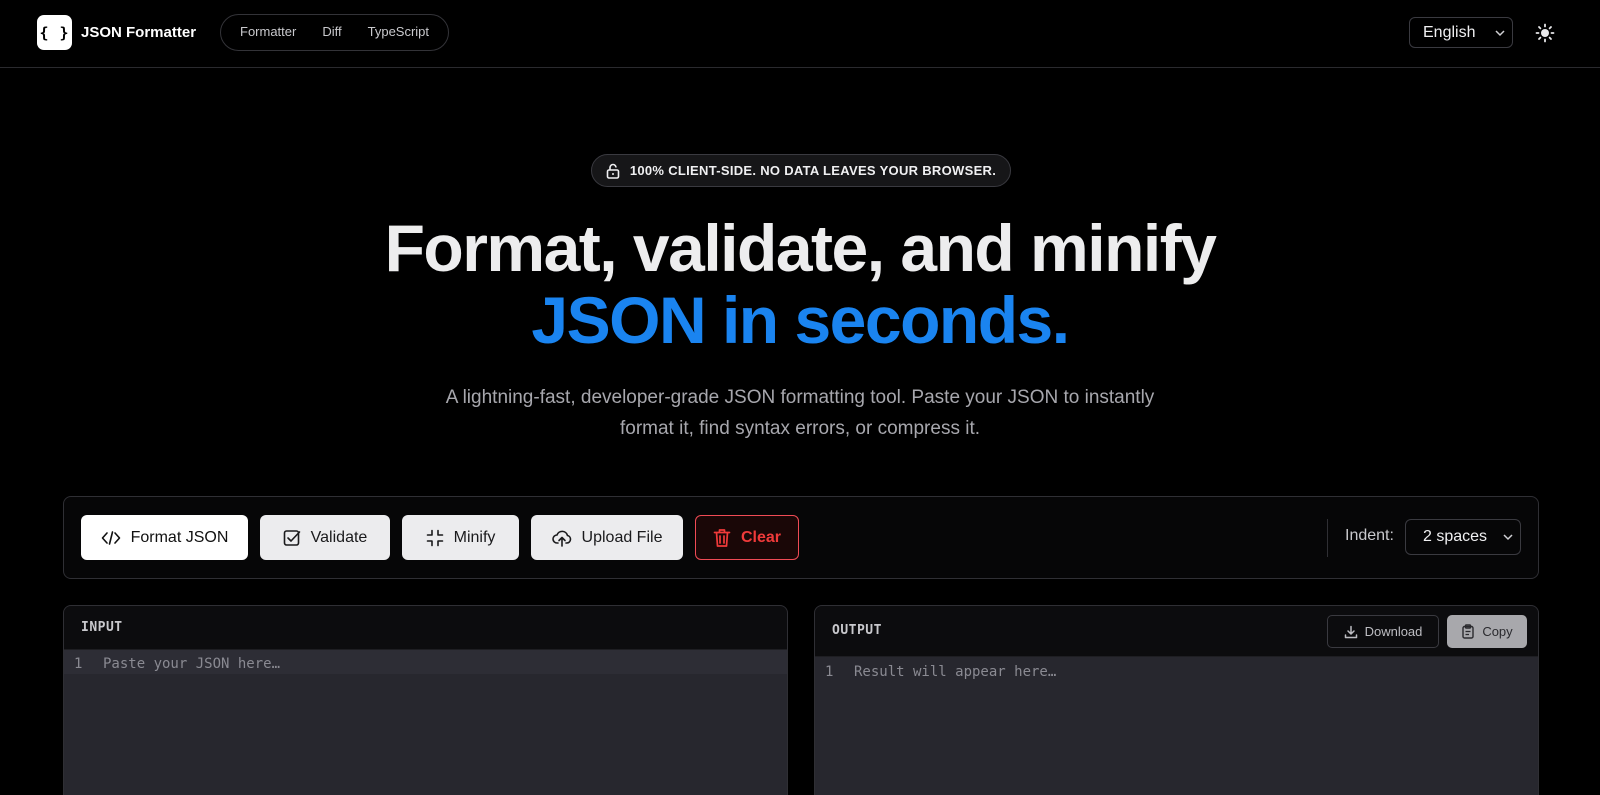 The width and height of the screenshot is (1600, 795). Describe the element at coordinates (434, 537) in the screenshot. I see `minimize-icon` at that location.